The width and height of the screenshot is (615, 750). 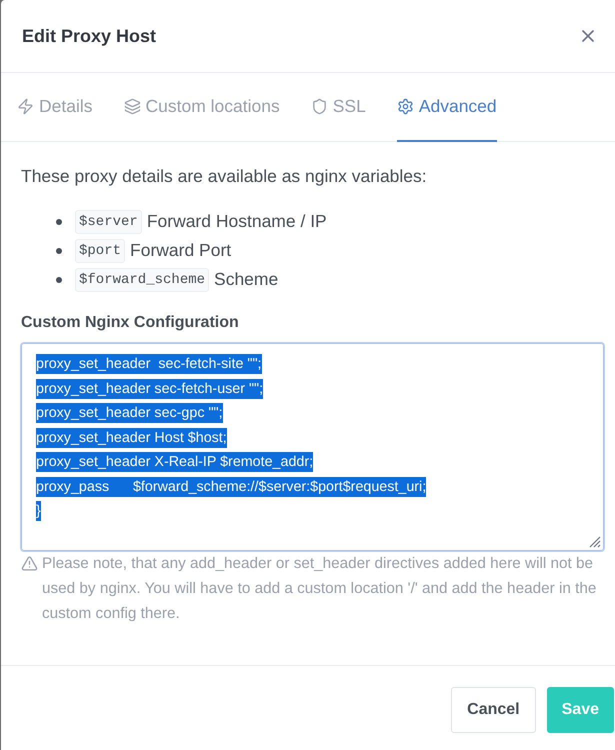 I want to click on warning-icon, so click(x=29, y=563).